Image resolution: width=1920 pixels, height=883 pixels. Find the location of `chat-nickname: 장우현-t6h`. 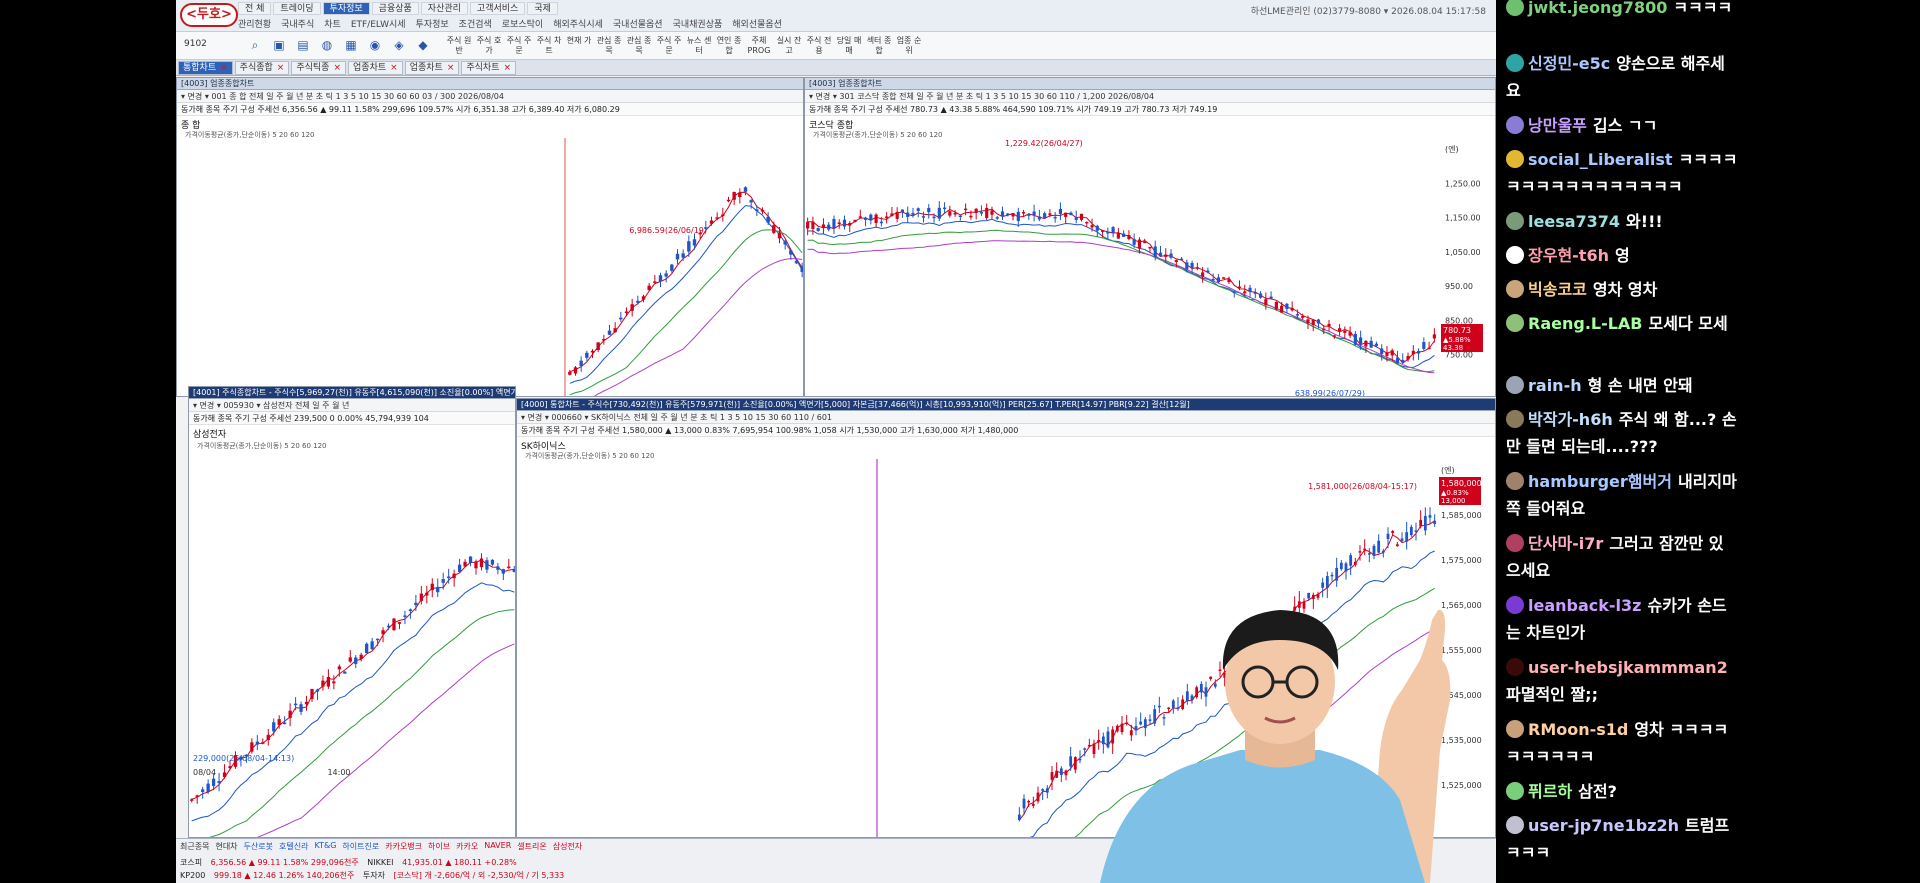

chat-nickname: 장우현-t6h is located at coordinates (1568, 255).